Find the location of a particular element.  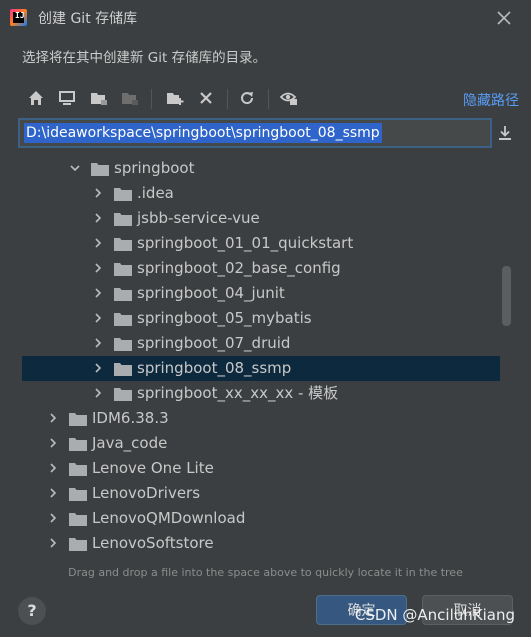

download-icon is located at coordinates (505, 133).